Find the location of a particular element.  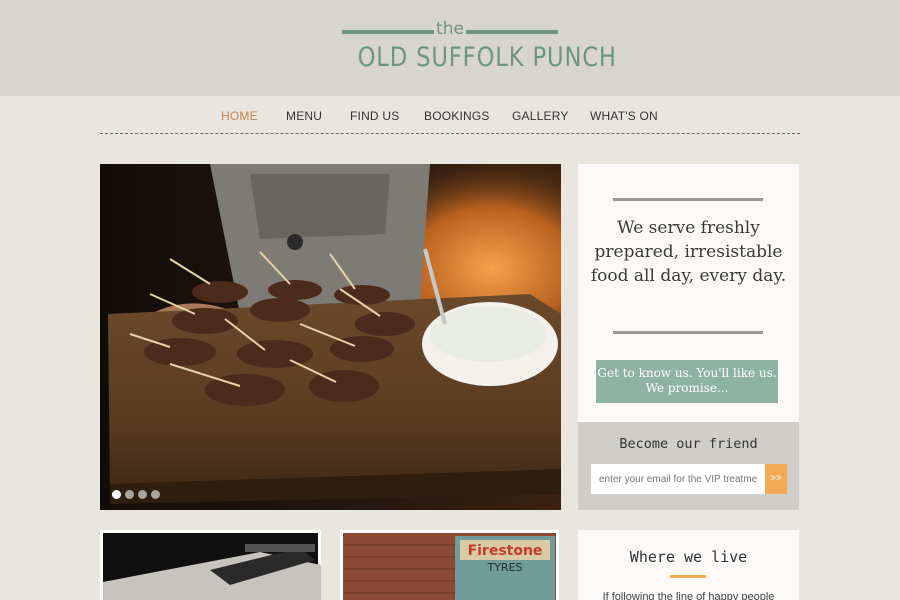

site-logo: the OLD SUFFOLK PUNCH is located at coordinates (478, 48).